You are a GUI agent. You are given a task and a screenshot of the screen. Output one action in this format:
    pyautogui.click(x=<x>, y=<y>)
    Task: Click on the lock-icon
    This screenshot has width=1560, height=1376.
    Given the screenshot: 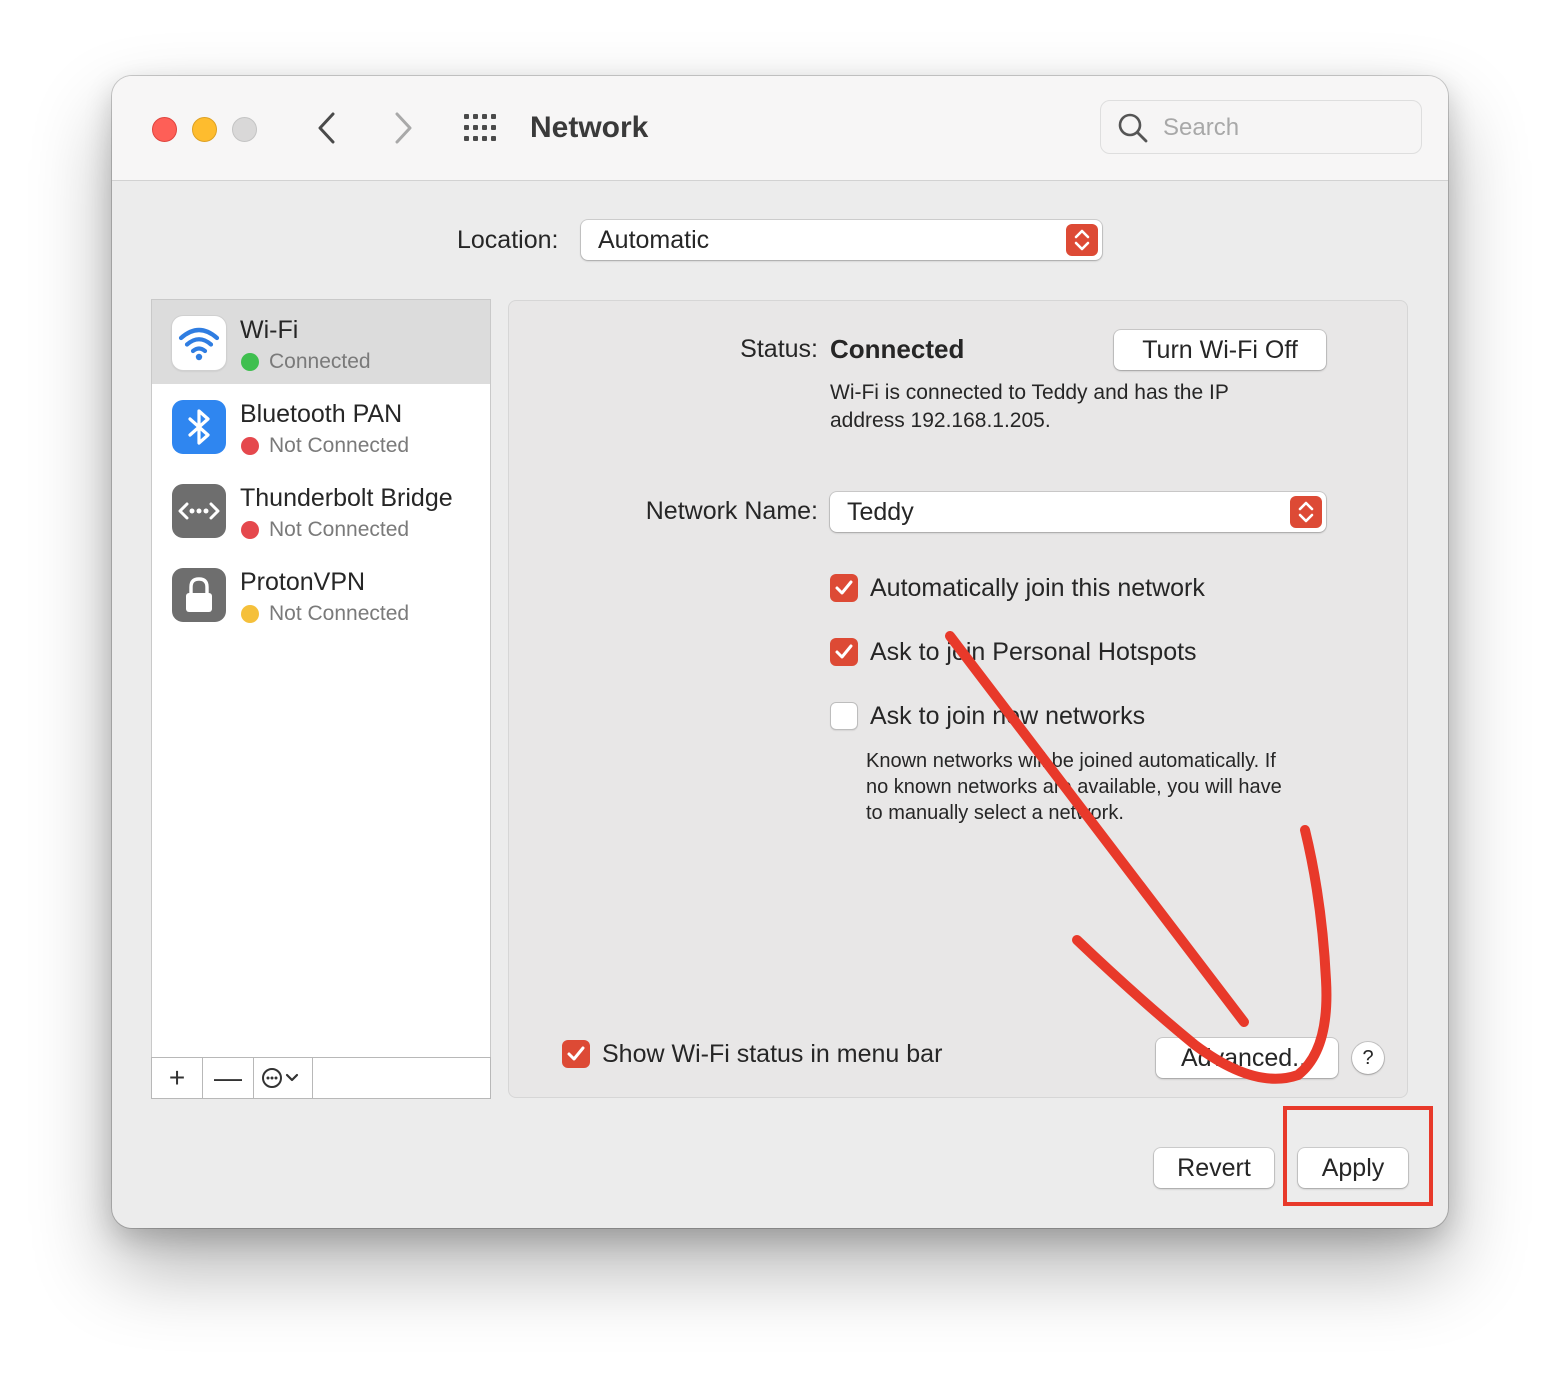 What is the action you would take?
    pyautogui.click(x=199, y=595)
    